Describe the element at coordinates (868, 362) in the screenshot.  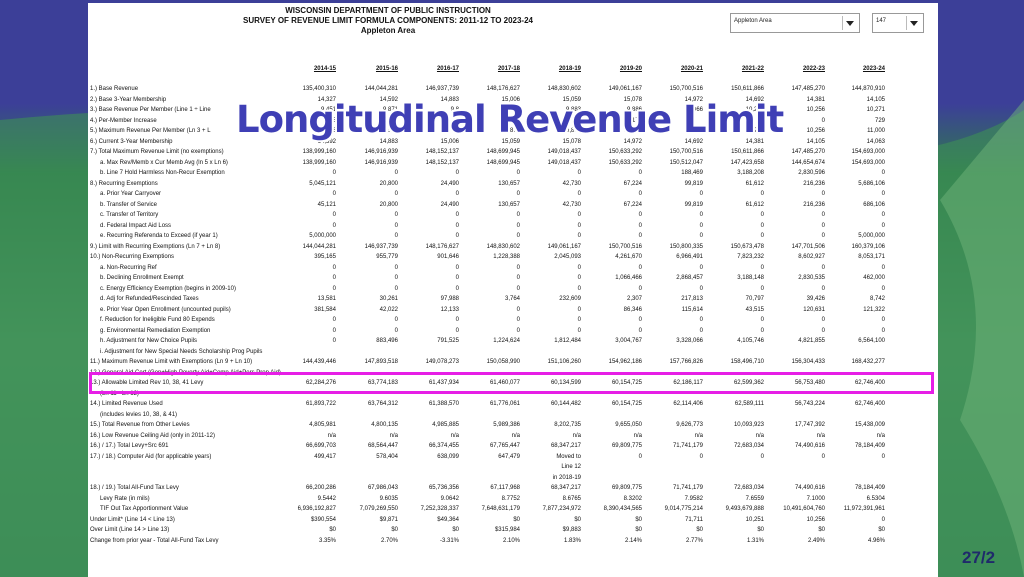
I see `cell-value: 168,432,277` at that location.